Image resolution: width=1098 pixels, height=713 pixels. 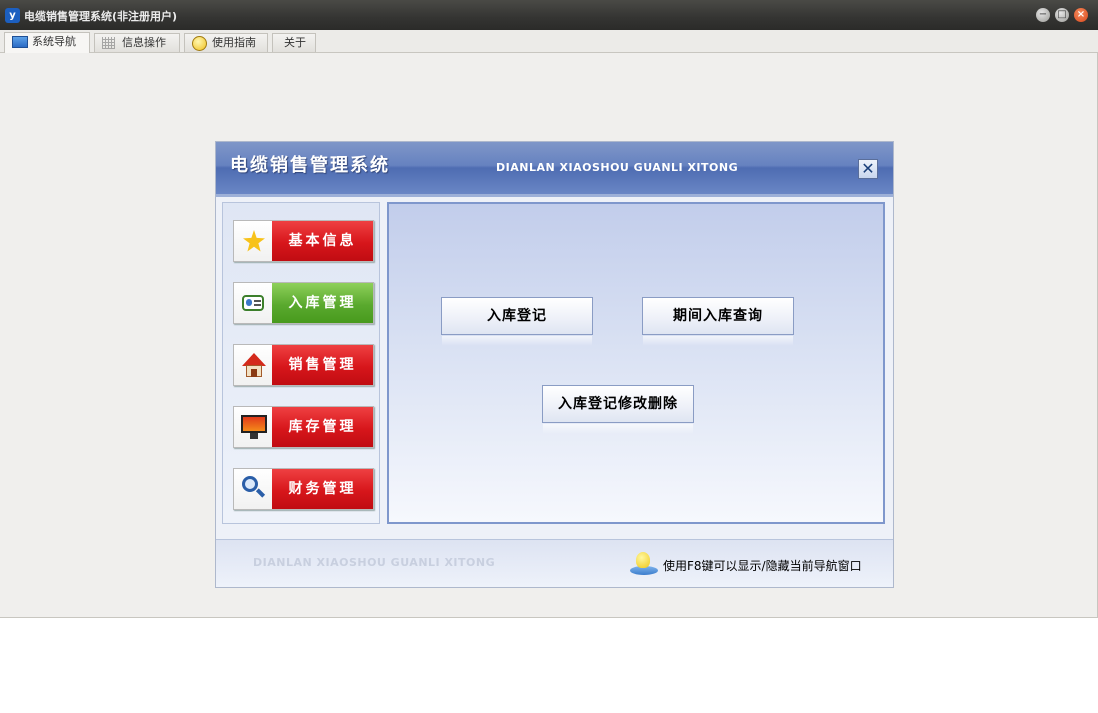 What do you see at coordinates (199, 43) in the screenshot?
I see `help-icon` at bounding box center [199, 43].